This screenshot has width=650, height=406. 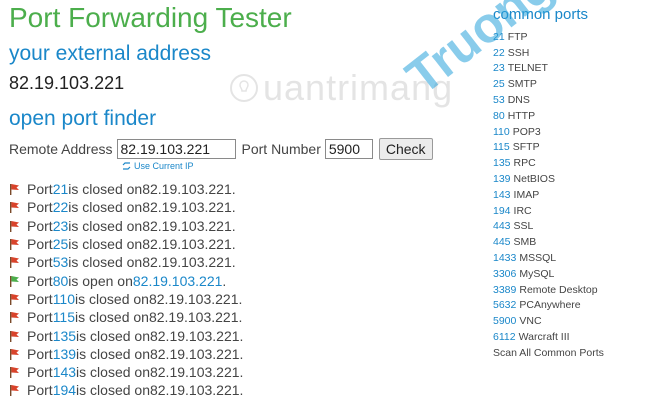 I want to click on result-row: Port 135 is closed on 82.19.103.221., so click(x=126, y=335).